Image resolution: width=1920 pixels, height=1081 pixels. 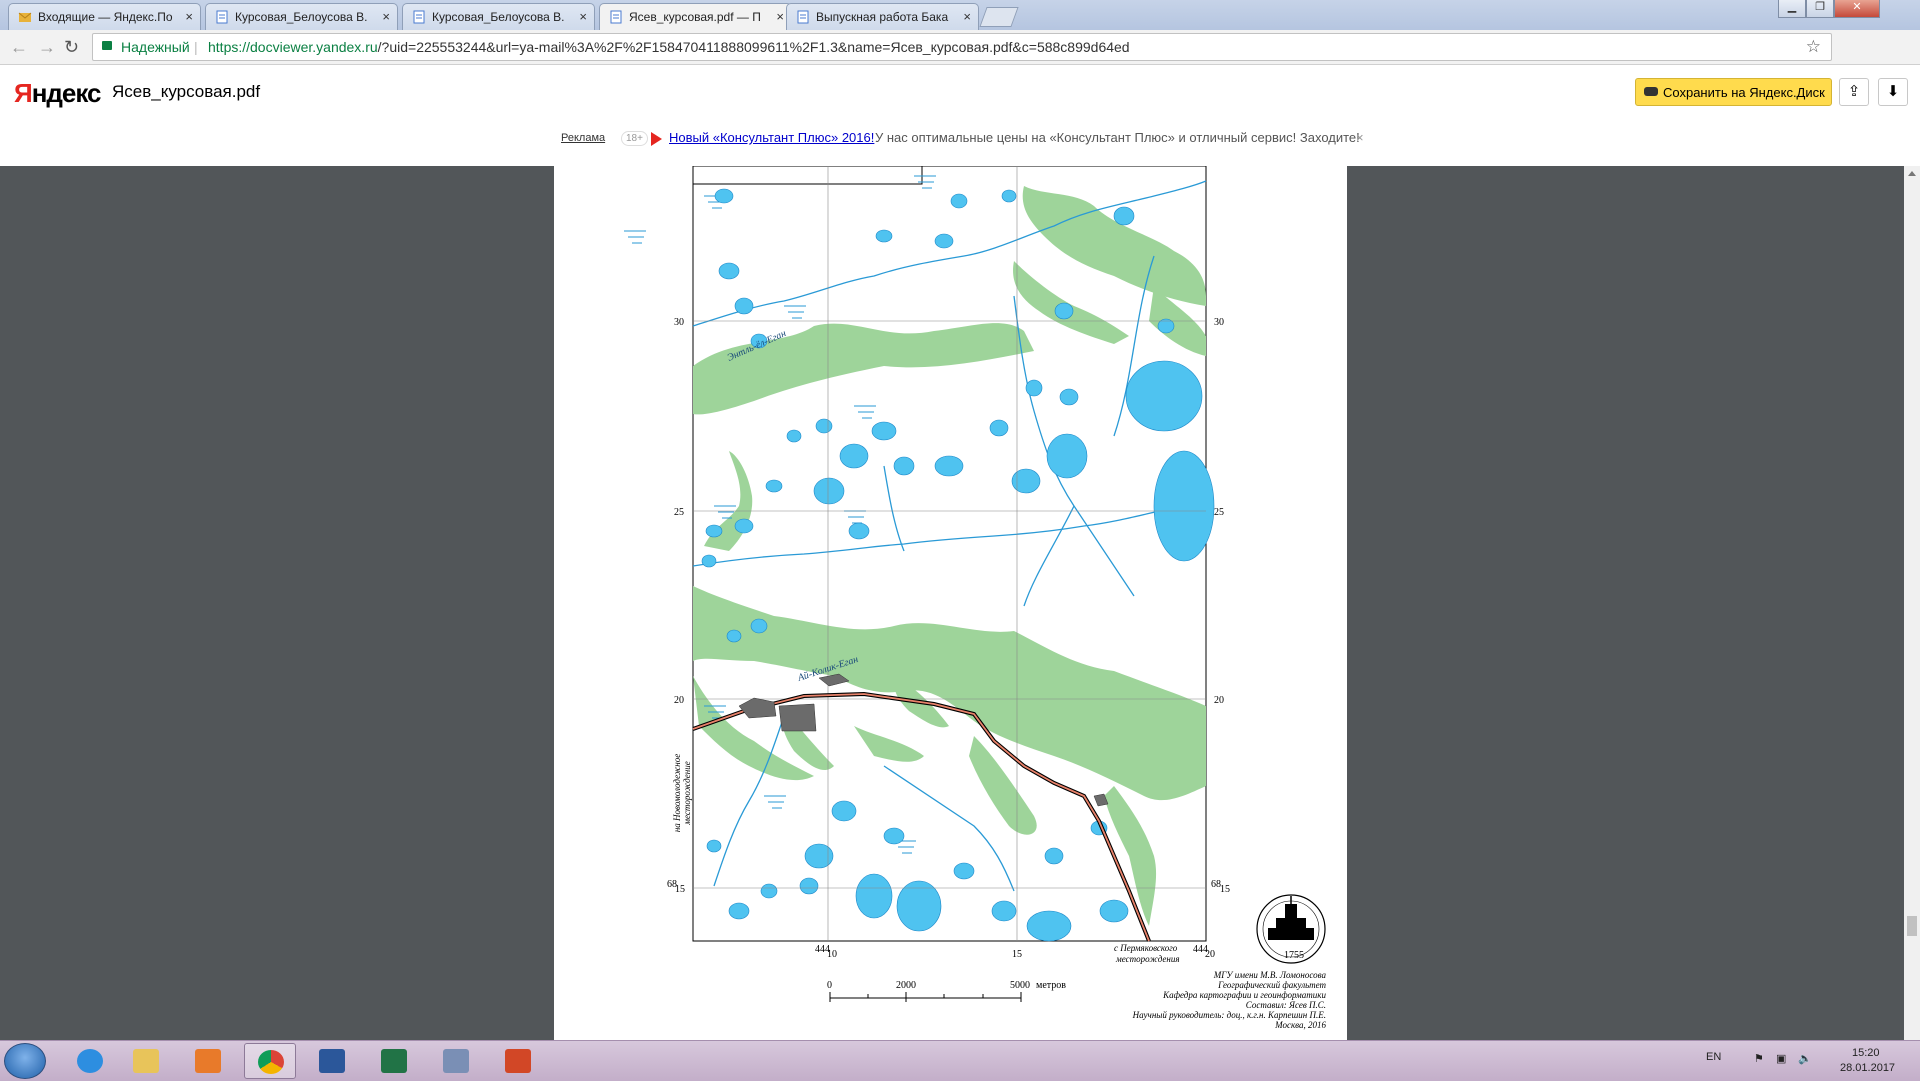 What do you see at coordinates (1820, 9) in the screenshot?
I see `maximize-button: ❐` at bounding box center [1820, 9].